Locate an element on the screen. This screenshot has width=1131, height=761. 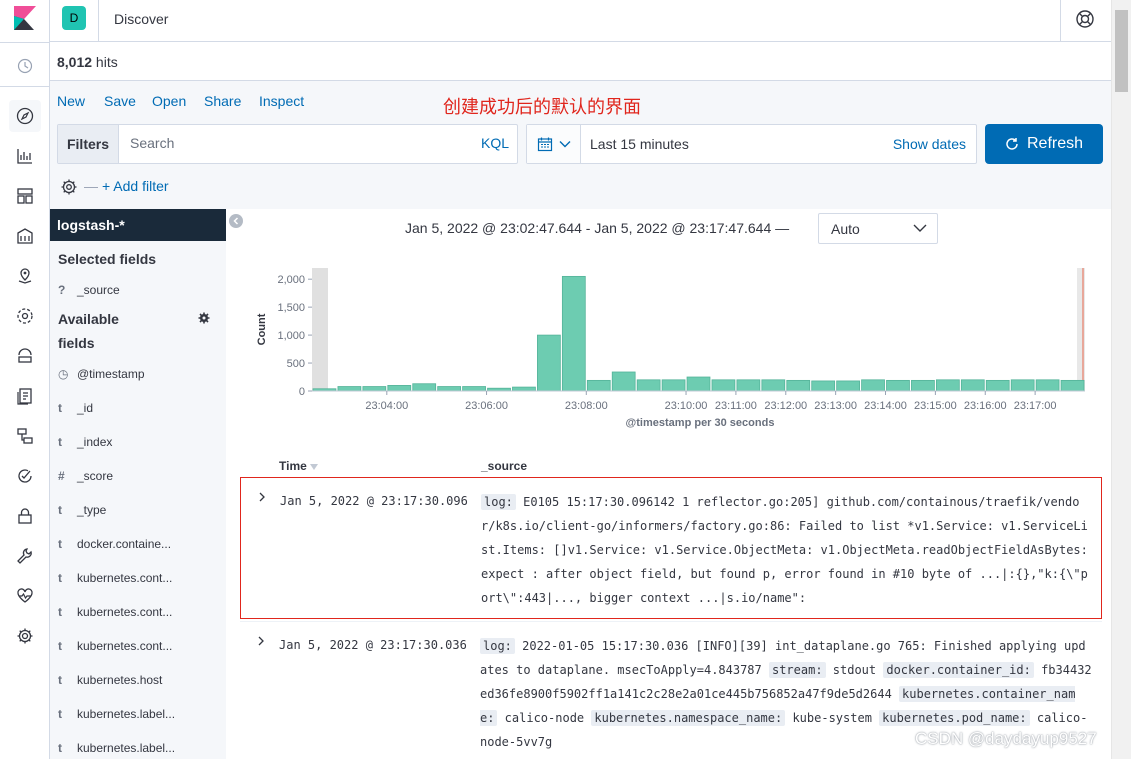
collapse-sidebar-button is located at coordinates (236, 221).